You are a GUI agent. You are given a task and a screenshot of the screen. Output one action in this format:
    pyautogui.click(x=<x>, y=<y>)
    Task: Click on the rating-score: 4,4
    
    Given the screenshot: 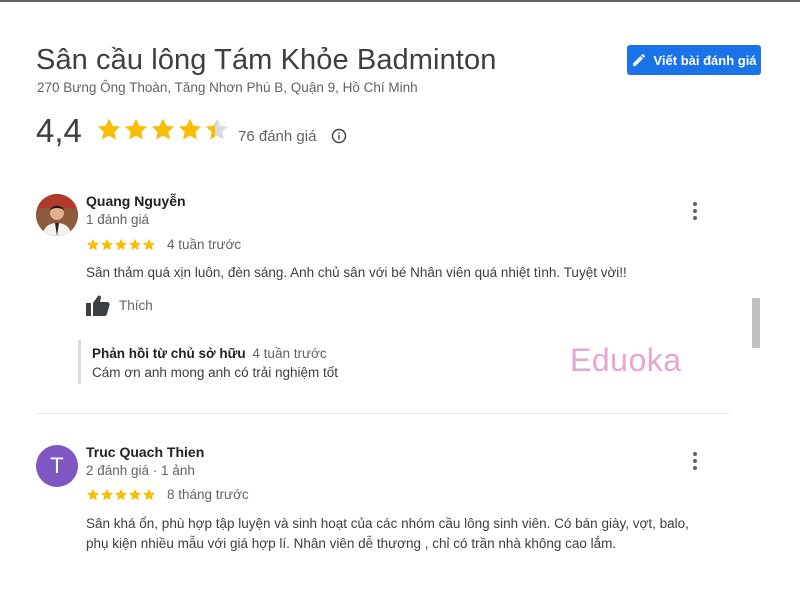 What is the action you would take?
    pyautogui.click(x=59, y=130)
    